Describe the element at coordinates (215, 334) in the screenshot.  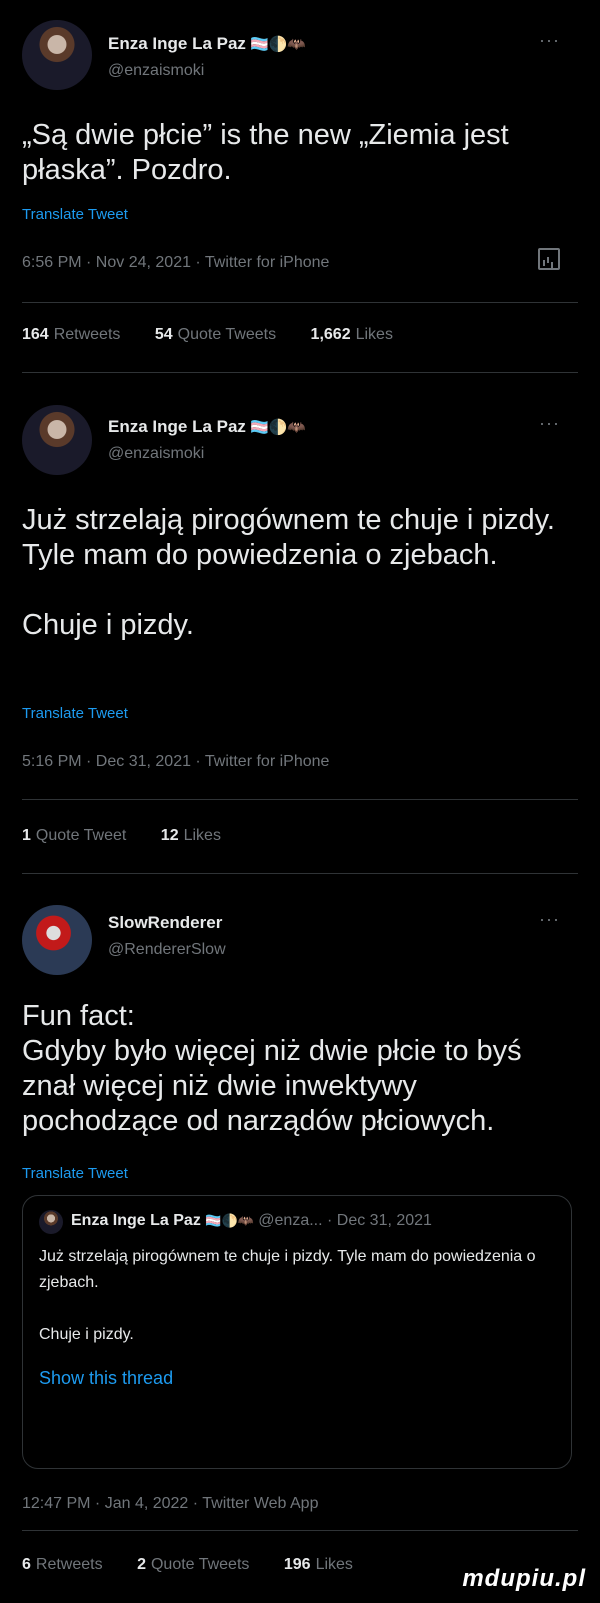
I see `quote-tweets-stat: 54 Quote Tweets` at that location.